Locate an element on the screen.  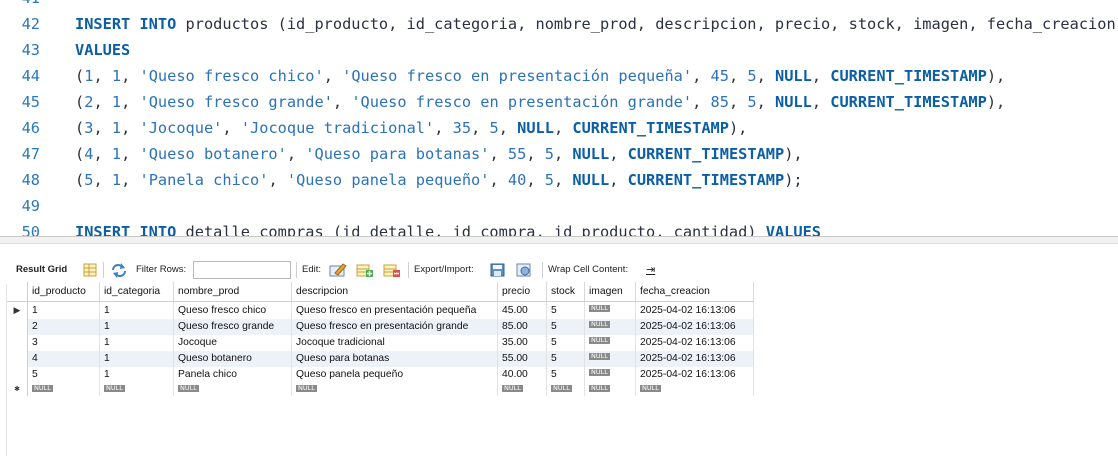
delete-row-icon is located at coordinates (391, 270).